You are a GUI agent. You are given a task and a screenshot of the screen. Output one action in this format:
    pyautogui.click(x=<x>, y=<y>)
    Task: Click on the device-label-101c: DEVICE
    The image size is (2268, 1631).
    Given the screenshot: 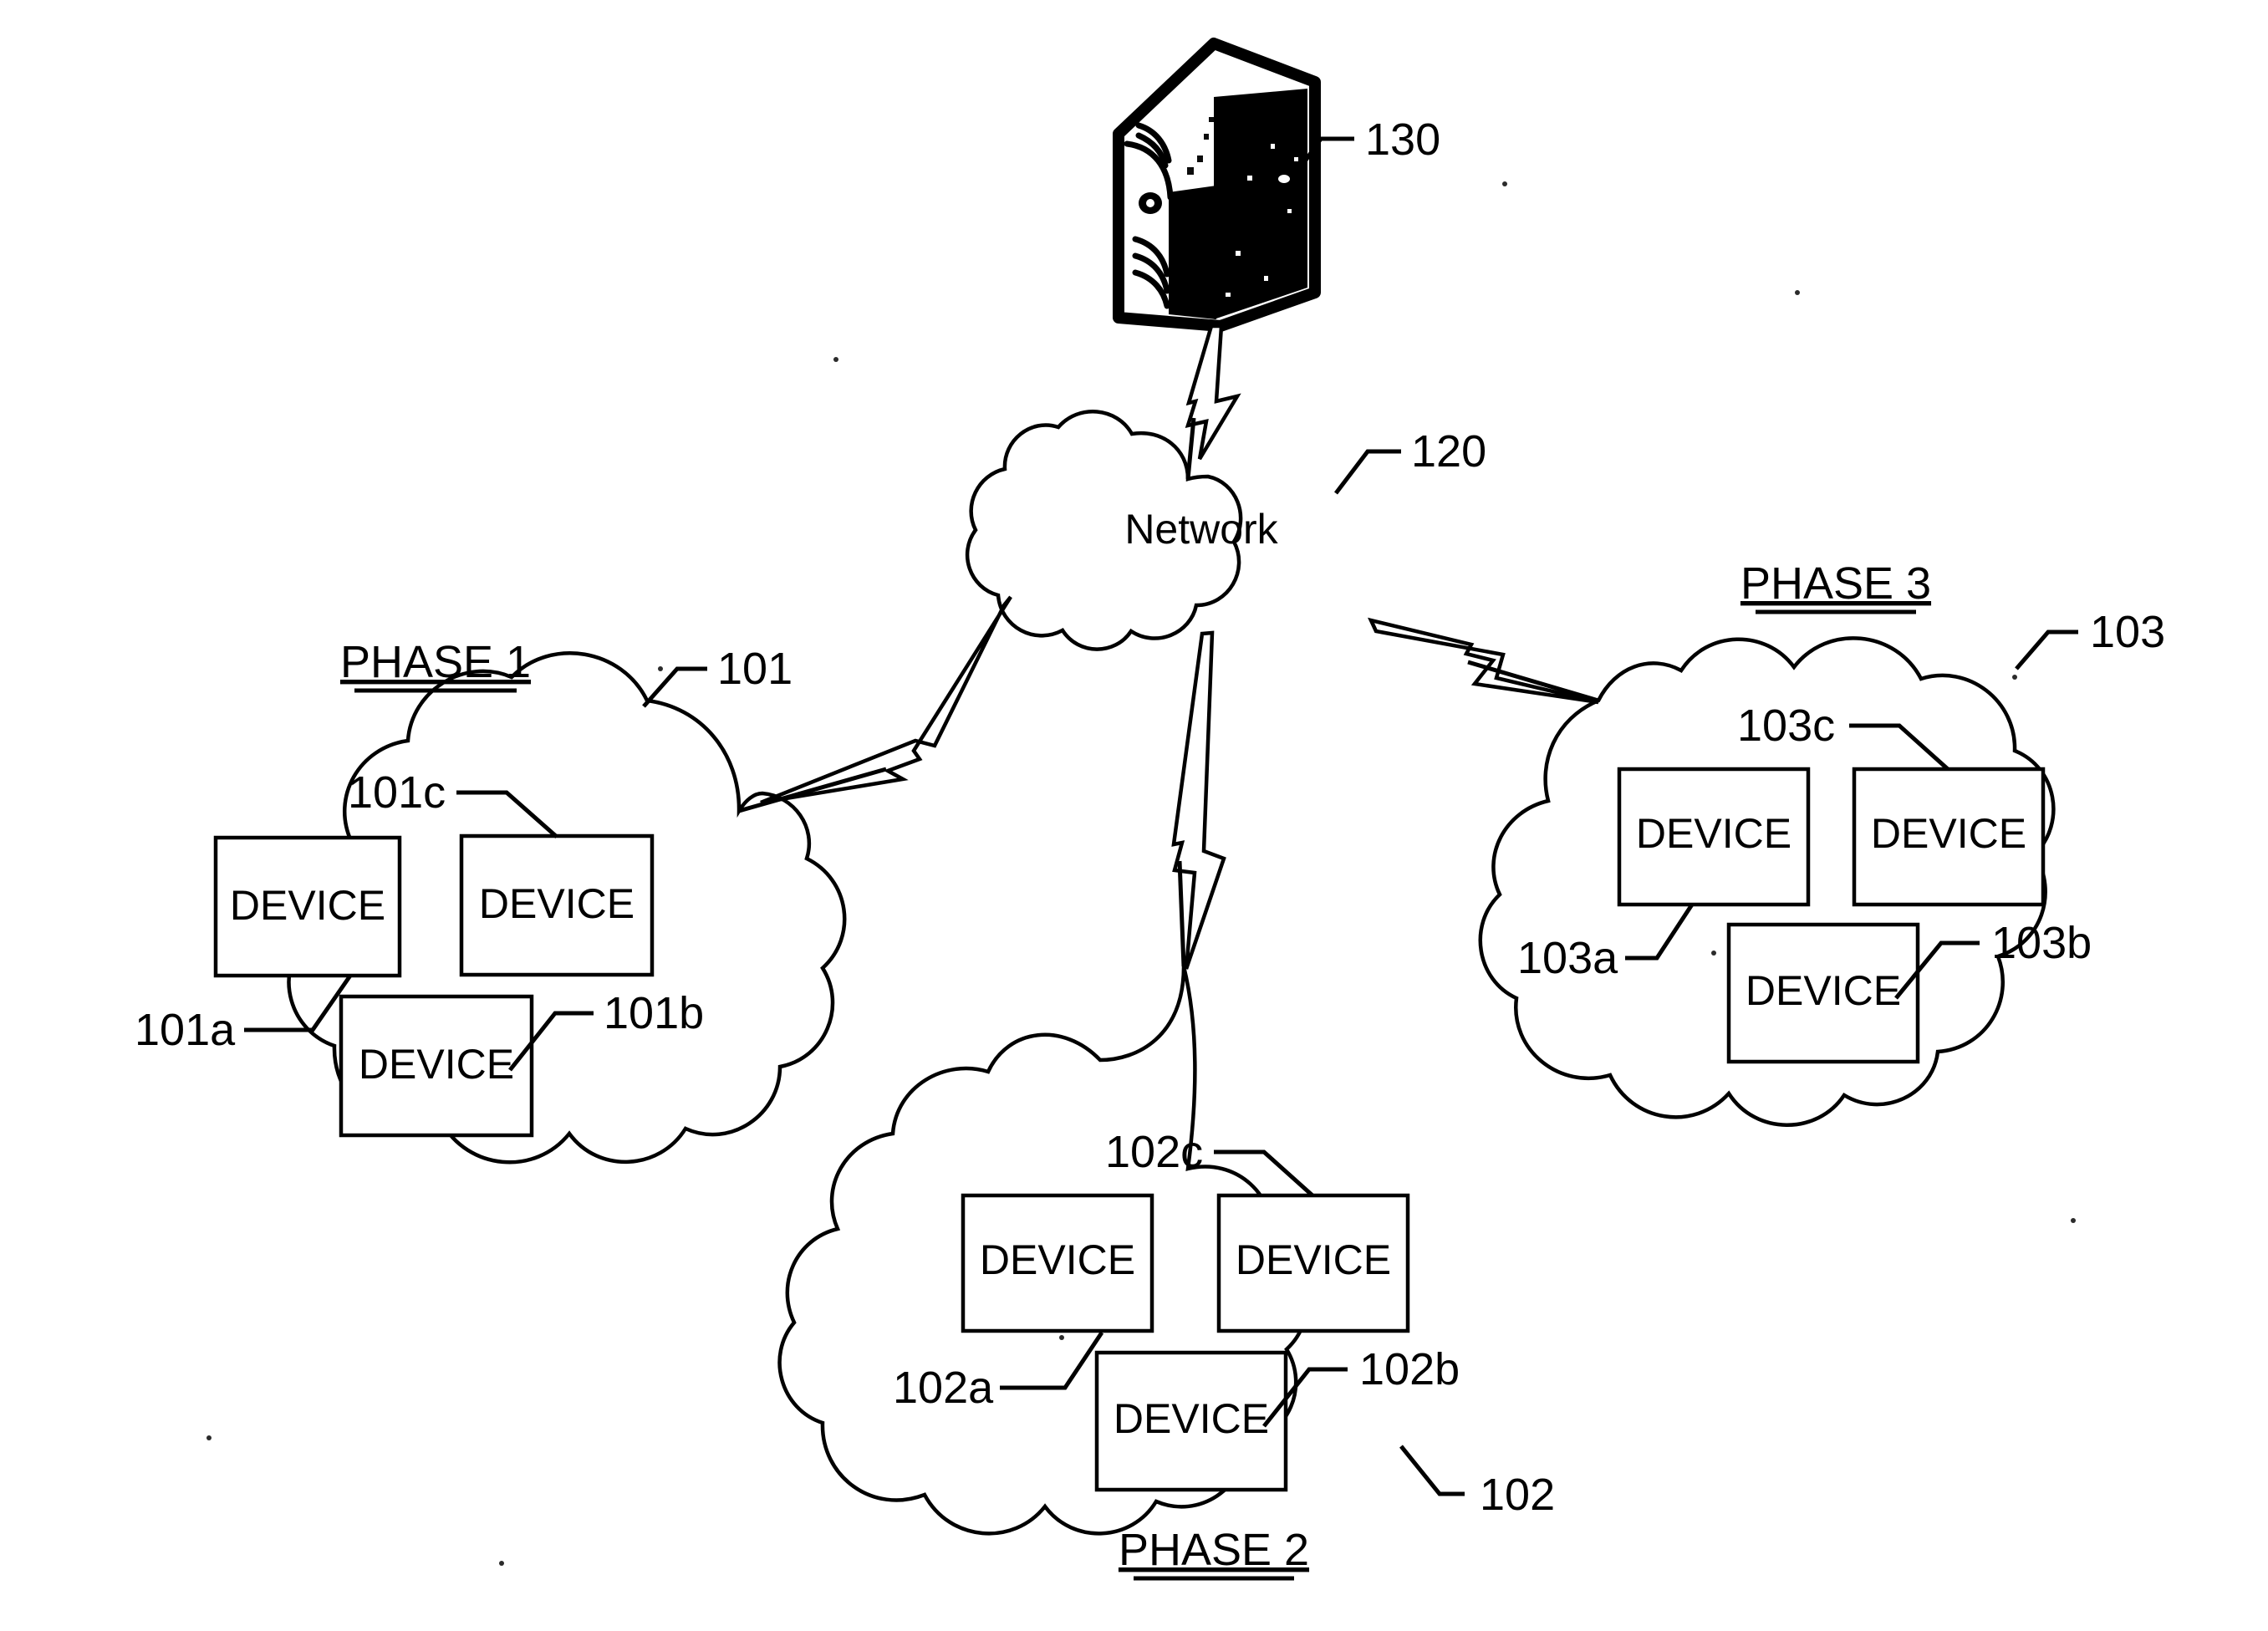 What is the action you would take?
    pyautogui.click(x=557, y=904)
    